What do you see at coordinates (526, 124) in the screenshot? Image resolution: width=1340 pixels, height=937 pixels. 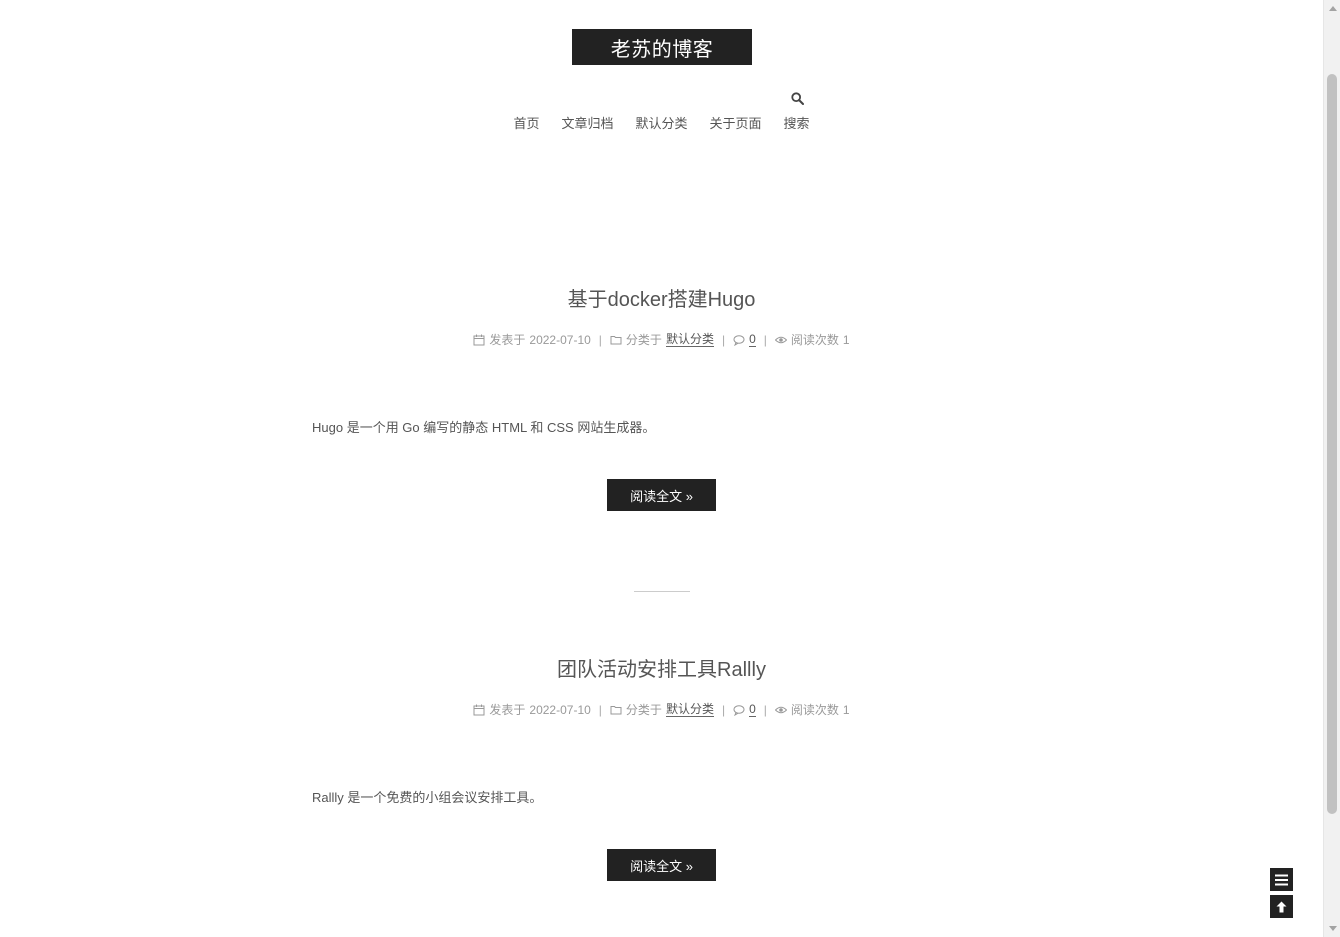 I see `nav-item-home: 首页` at bounding box center [526, 124].